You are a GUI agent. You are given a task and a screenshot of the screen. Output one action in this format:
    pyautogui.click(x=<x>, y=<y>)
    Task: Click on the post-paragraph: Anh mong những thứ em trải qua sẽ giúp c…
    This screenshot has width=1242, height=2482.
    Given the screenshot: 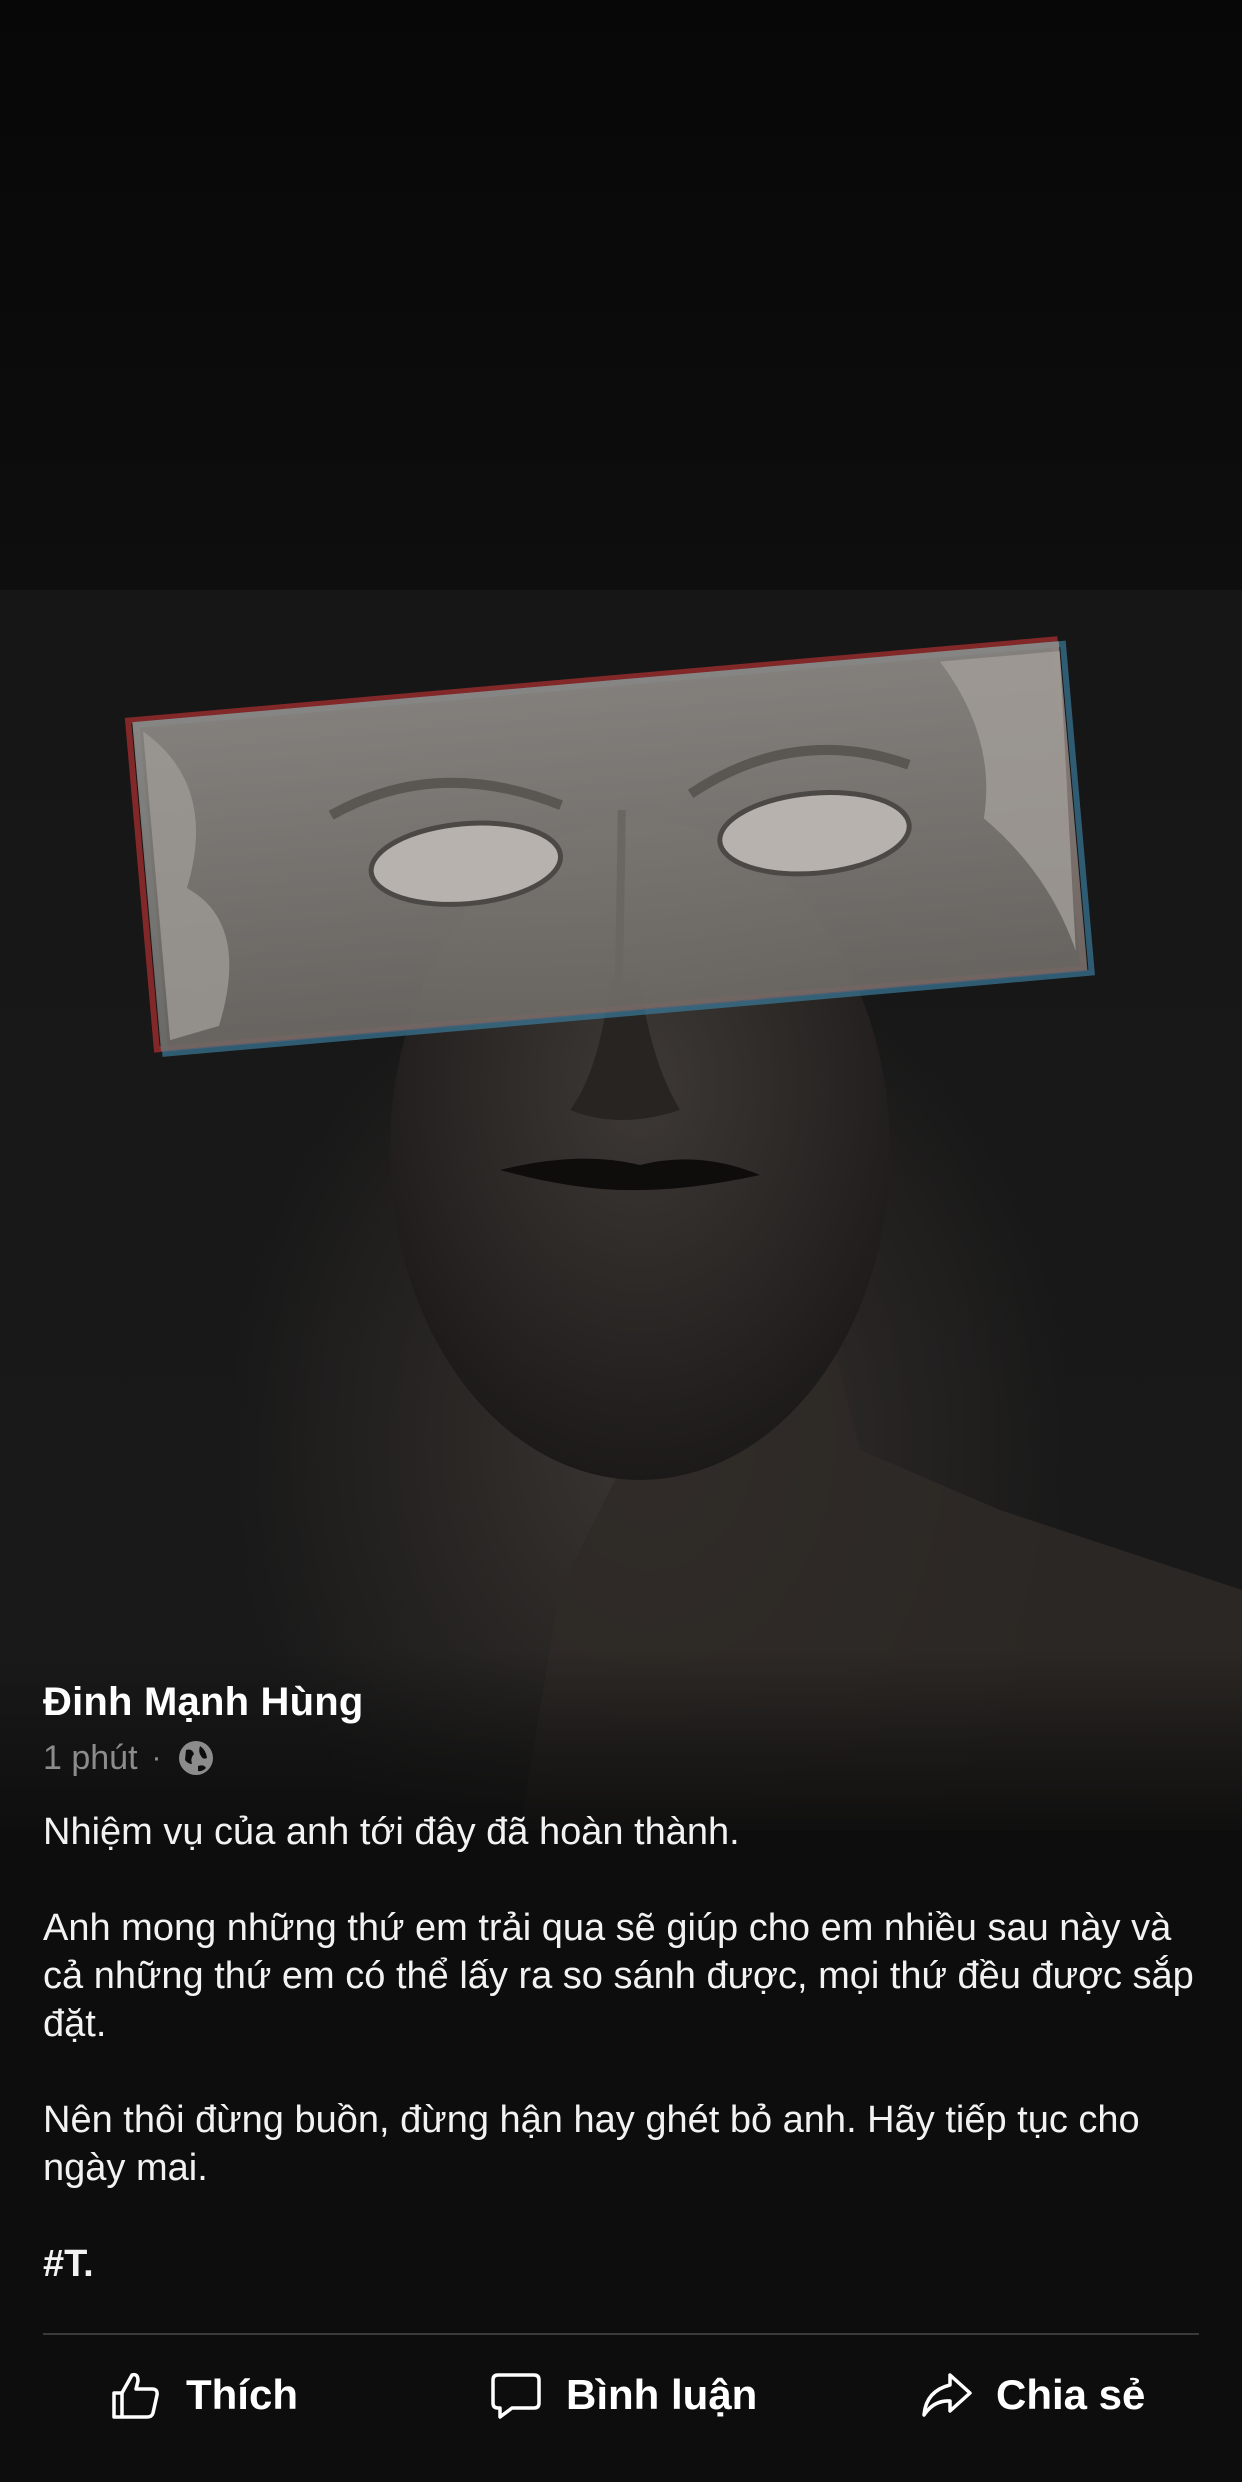 What is the action you would take?
    pyautogui.click(x=618, y=1976)
    